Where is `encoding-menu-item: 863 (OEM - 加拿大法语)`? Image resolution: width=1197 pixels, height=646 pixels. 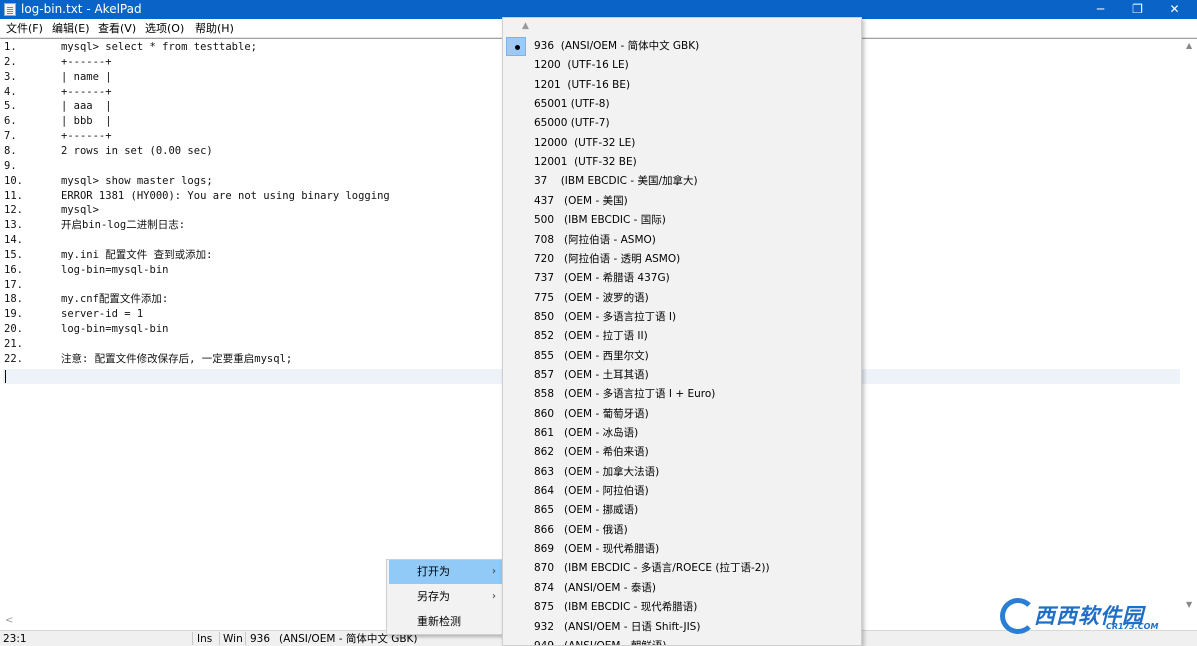 encoding-menu-item: 863 (OEM - 加拿大法语) is located at coordinates (683, 472).